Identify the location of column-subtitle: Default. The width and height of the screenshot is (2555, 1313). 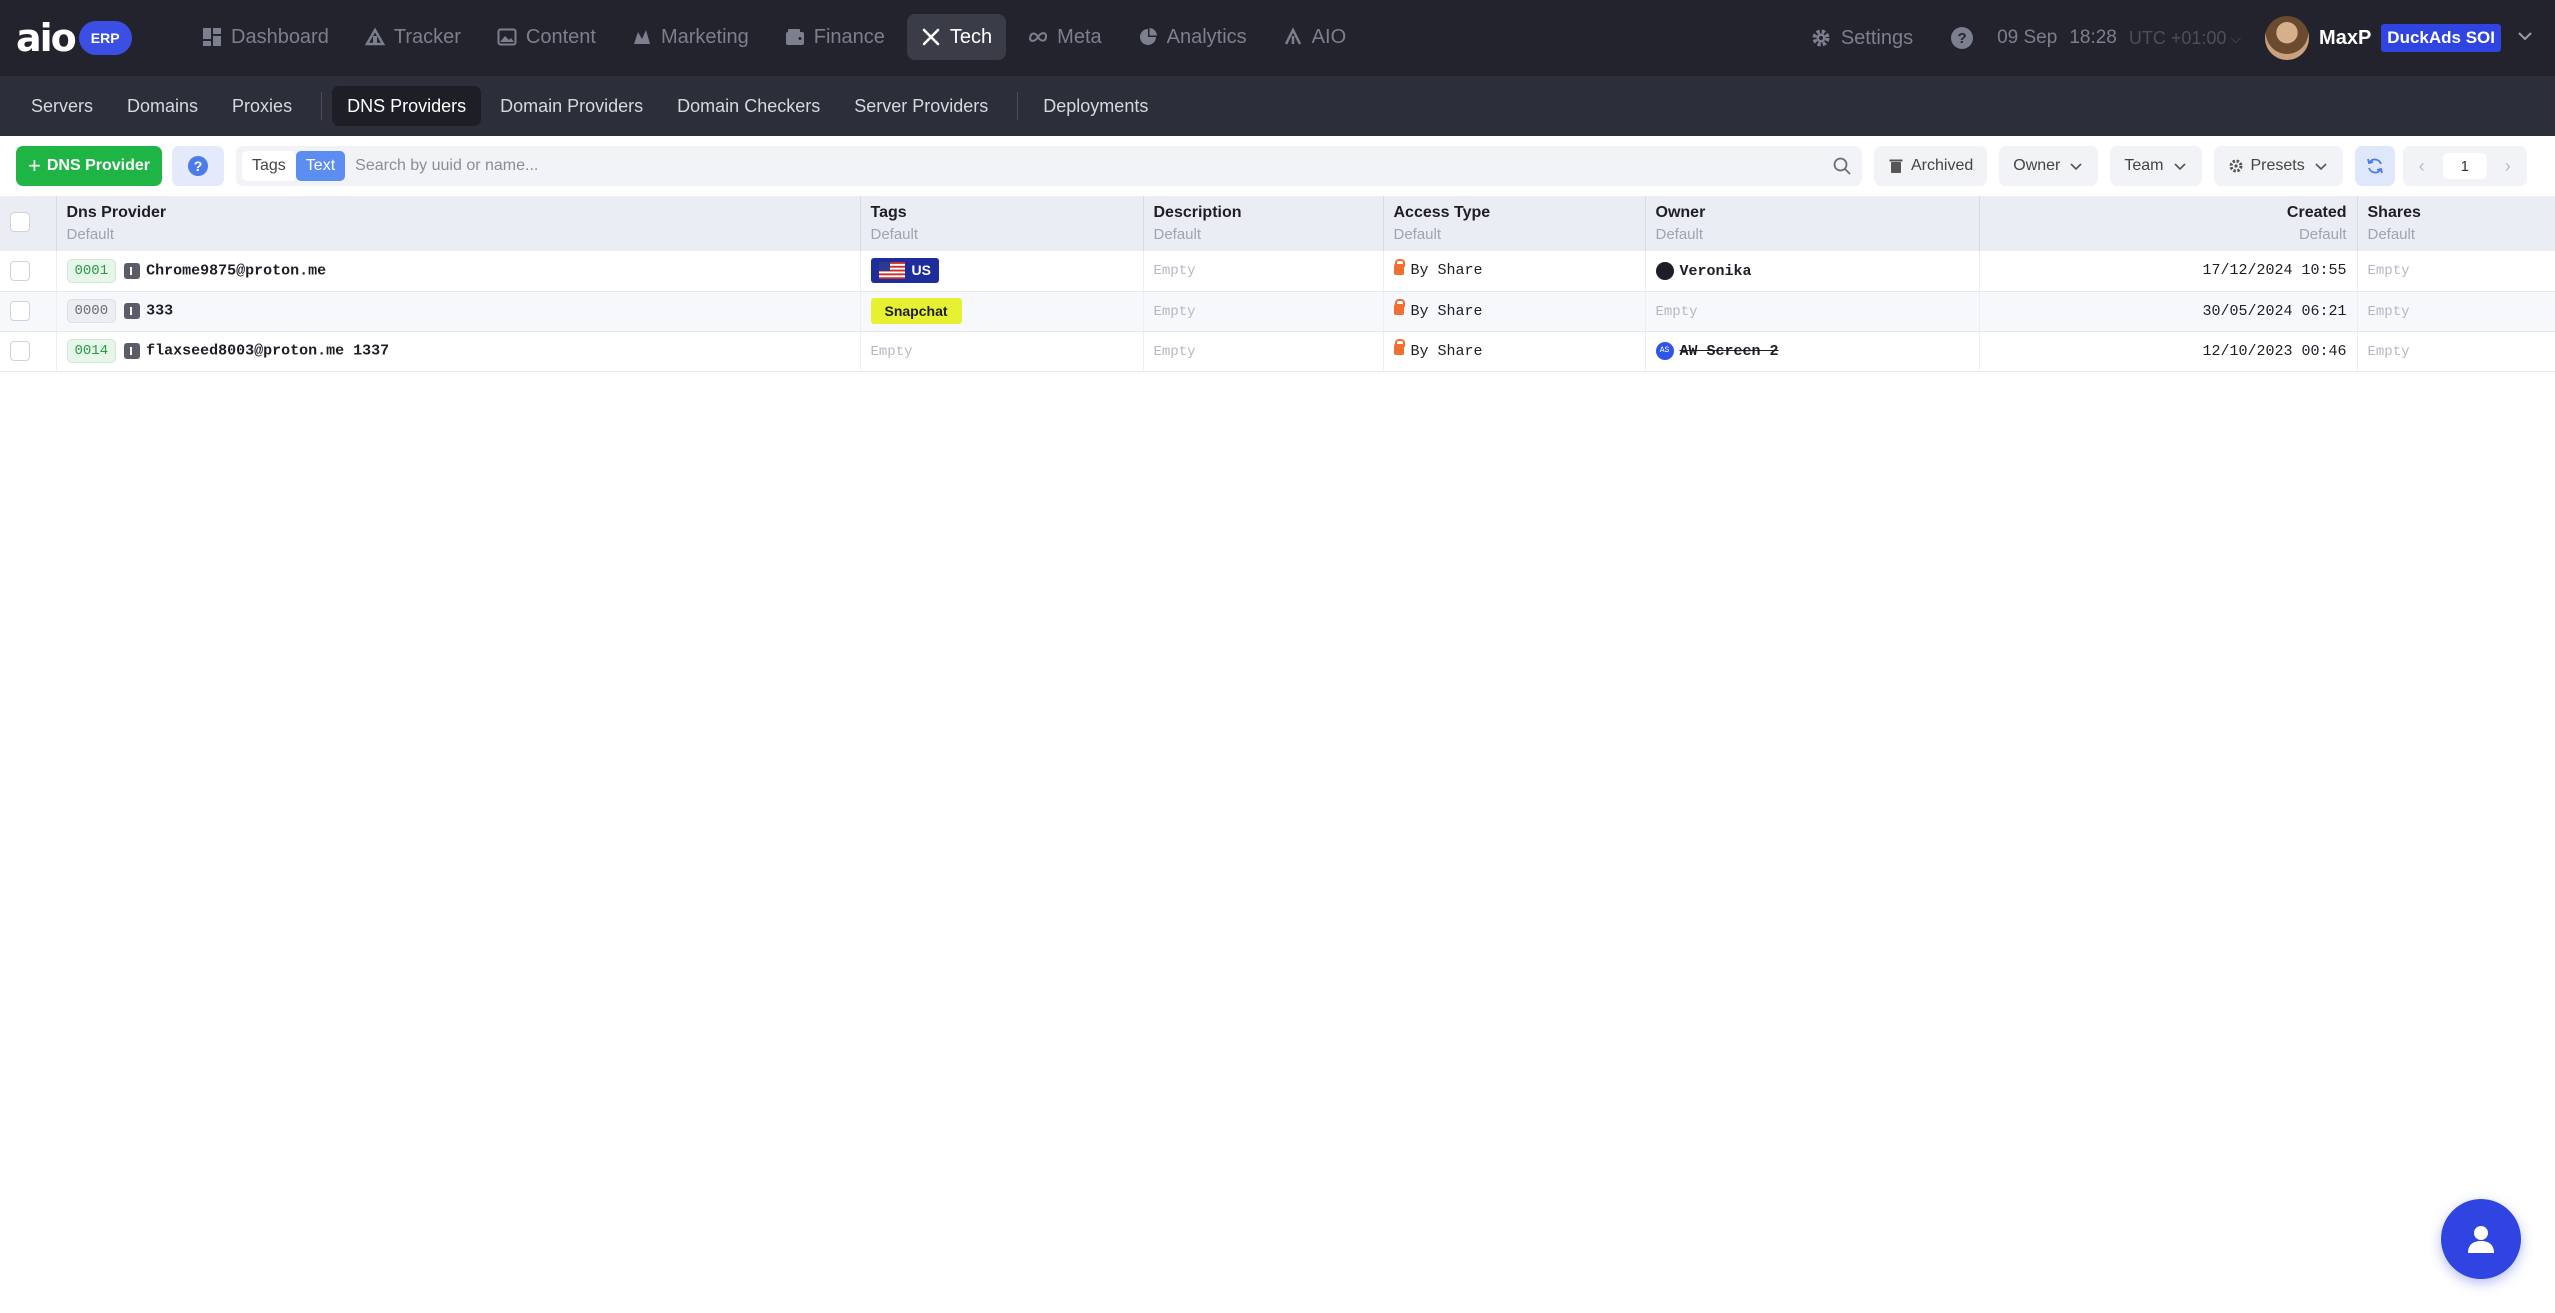
(2391, 234).